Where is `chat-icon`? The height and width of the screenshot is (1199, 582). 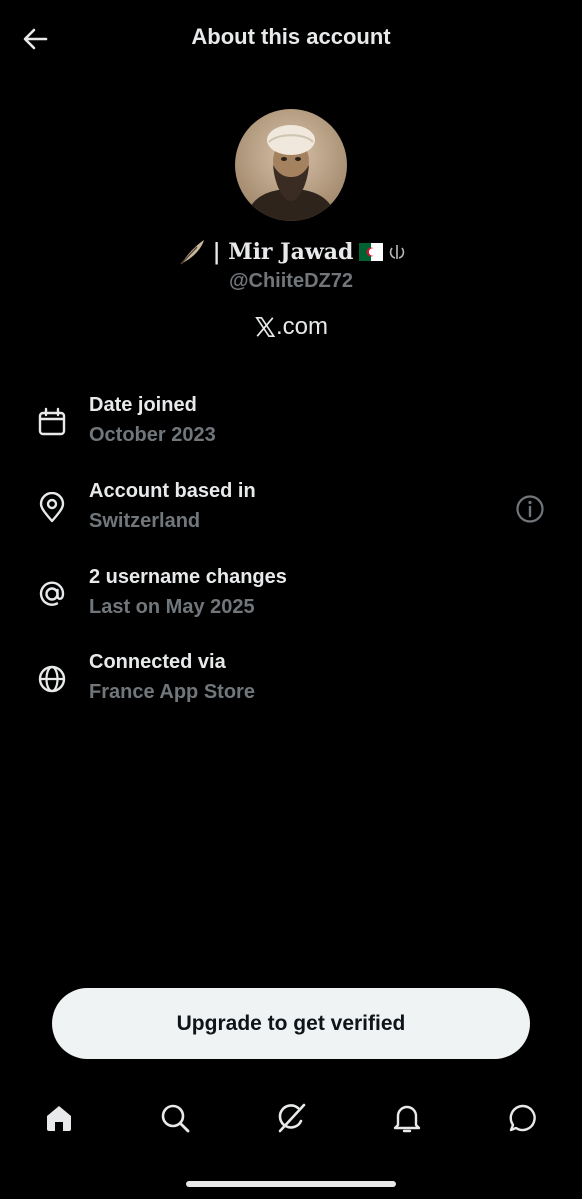 chat-icon is located at coordinates (522, 1118).